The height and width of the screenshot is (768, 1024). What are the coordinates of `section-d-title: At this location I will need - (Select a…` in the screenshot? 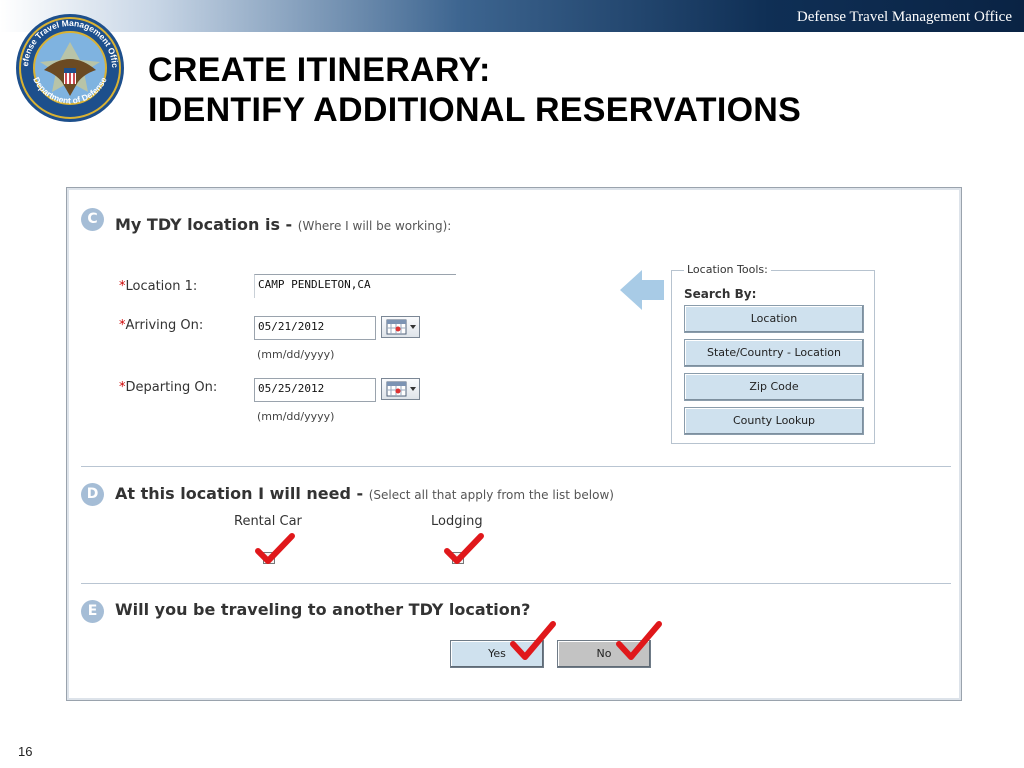 It's located at (364, 493).